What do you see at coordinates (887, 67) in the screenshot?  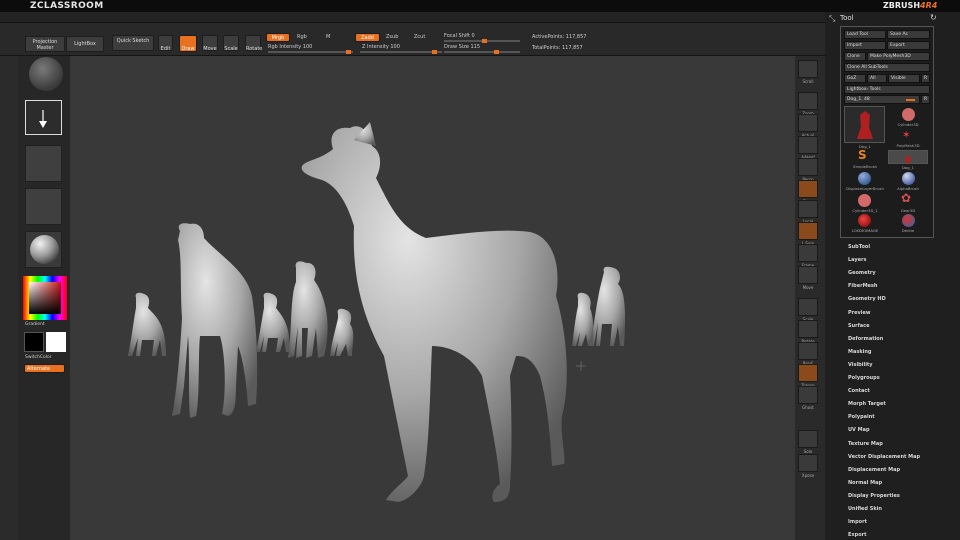 I see `clone-all-subtools-button: Clone All SubTools` at bounding box center [887, 67].